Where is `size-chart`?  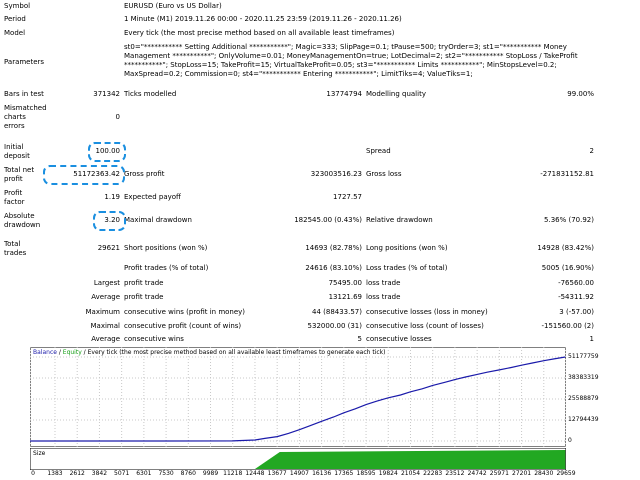 size-chart is located at coordinates (298, 459).